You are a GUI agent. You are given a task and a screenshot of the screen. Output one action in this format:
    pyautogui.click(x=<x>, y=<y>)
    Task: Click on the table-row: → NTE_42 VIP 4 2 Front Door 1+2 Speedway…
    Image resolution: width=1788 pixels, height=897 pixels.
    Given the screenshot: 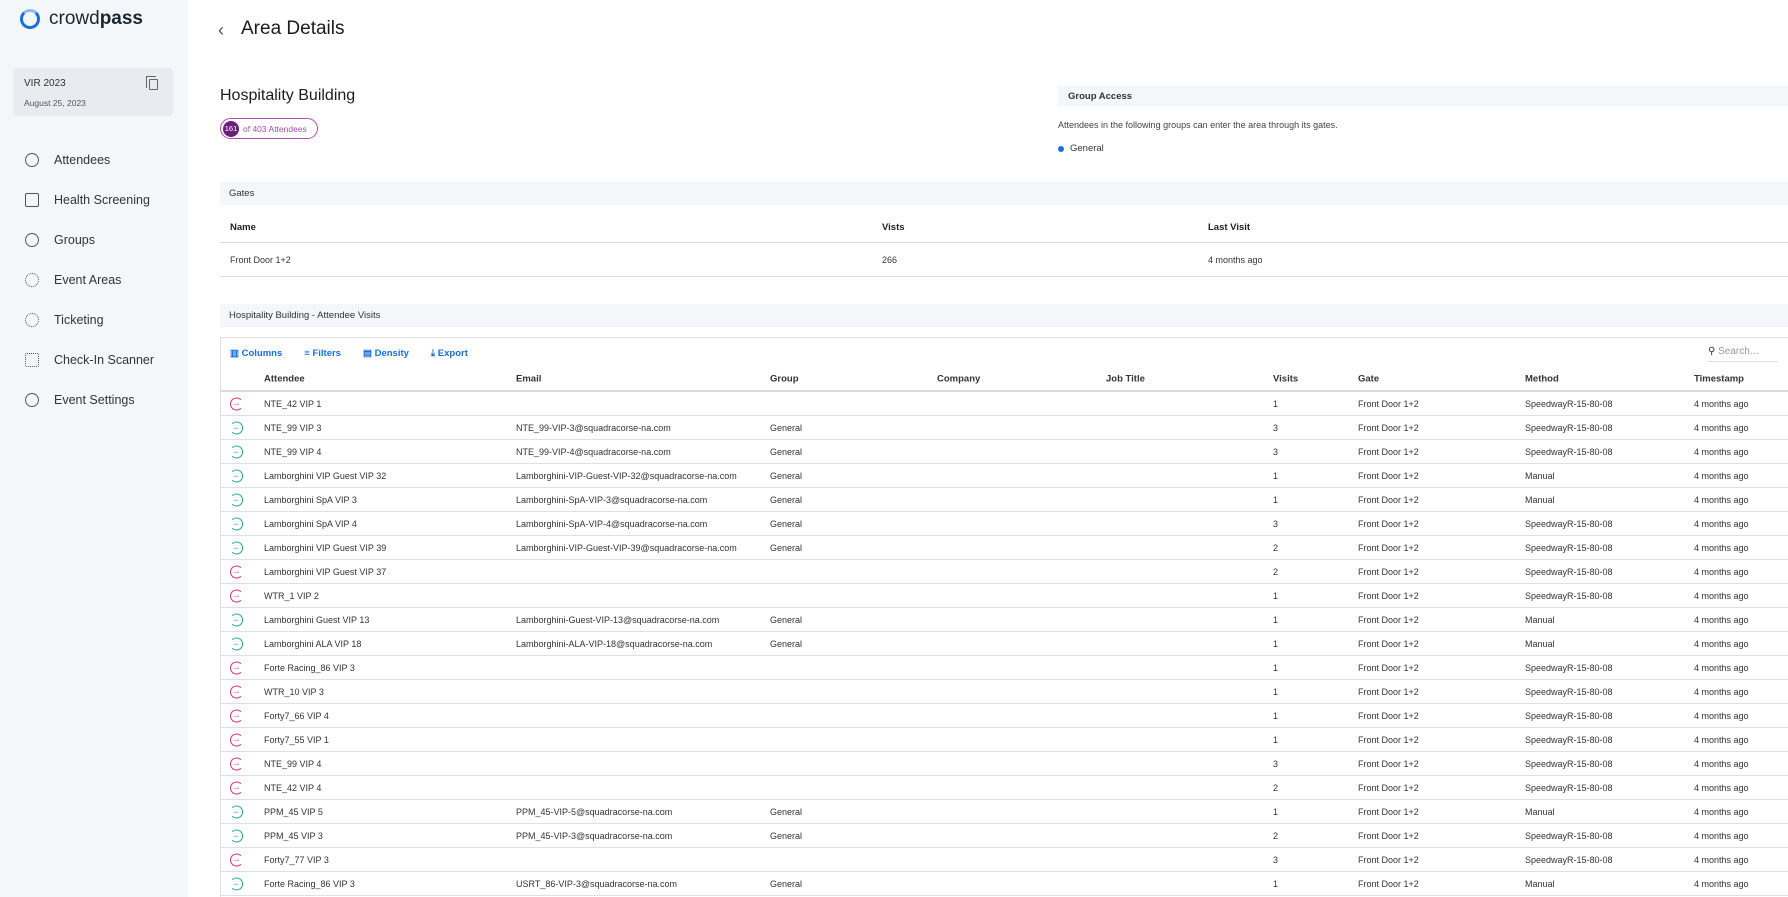 What is the action you would take?
    pyautogui.click(x=1004, y=788)
    